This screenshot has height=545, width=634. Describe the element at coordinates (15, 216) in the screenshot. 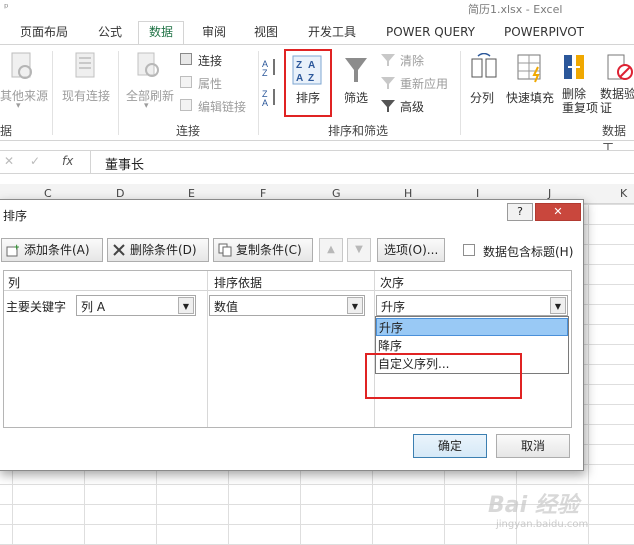

I see `dialog-title: 排序` at that location.